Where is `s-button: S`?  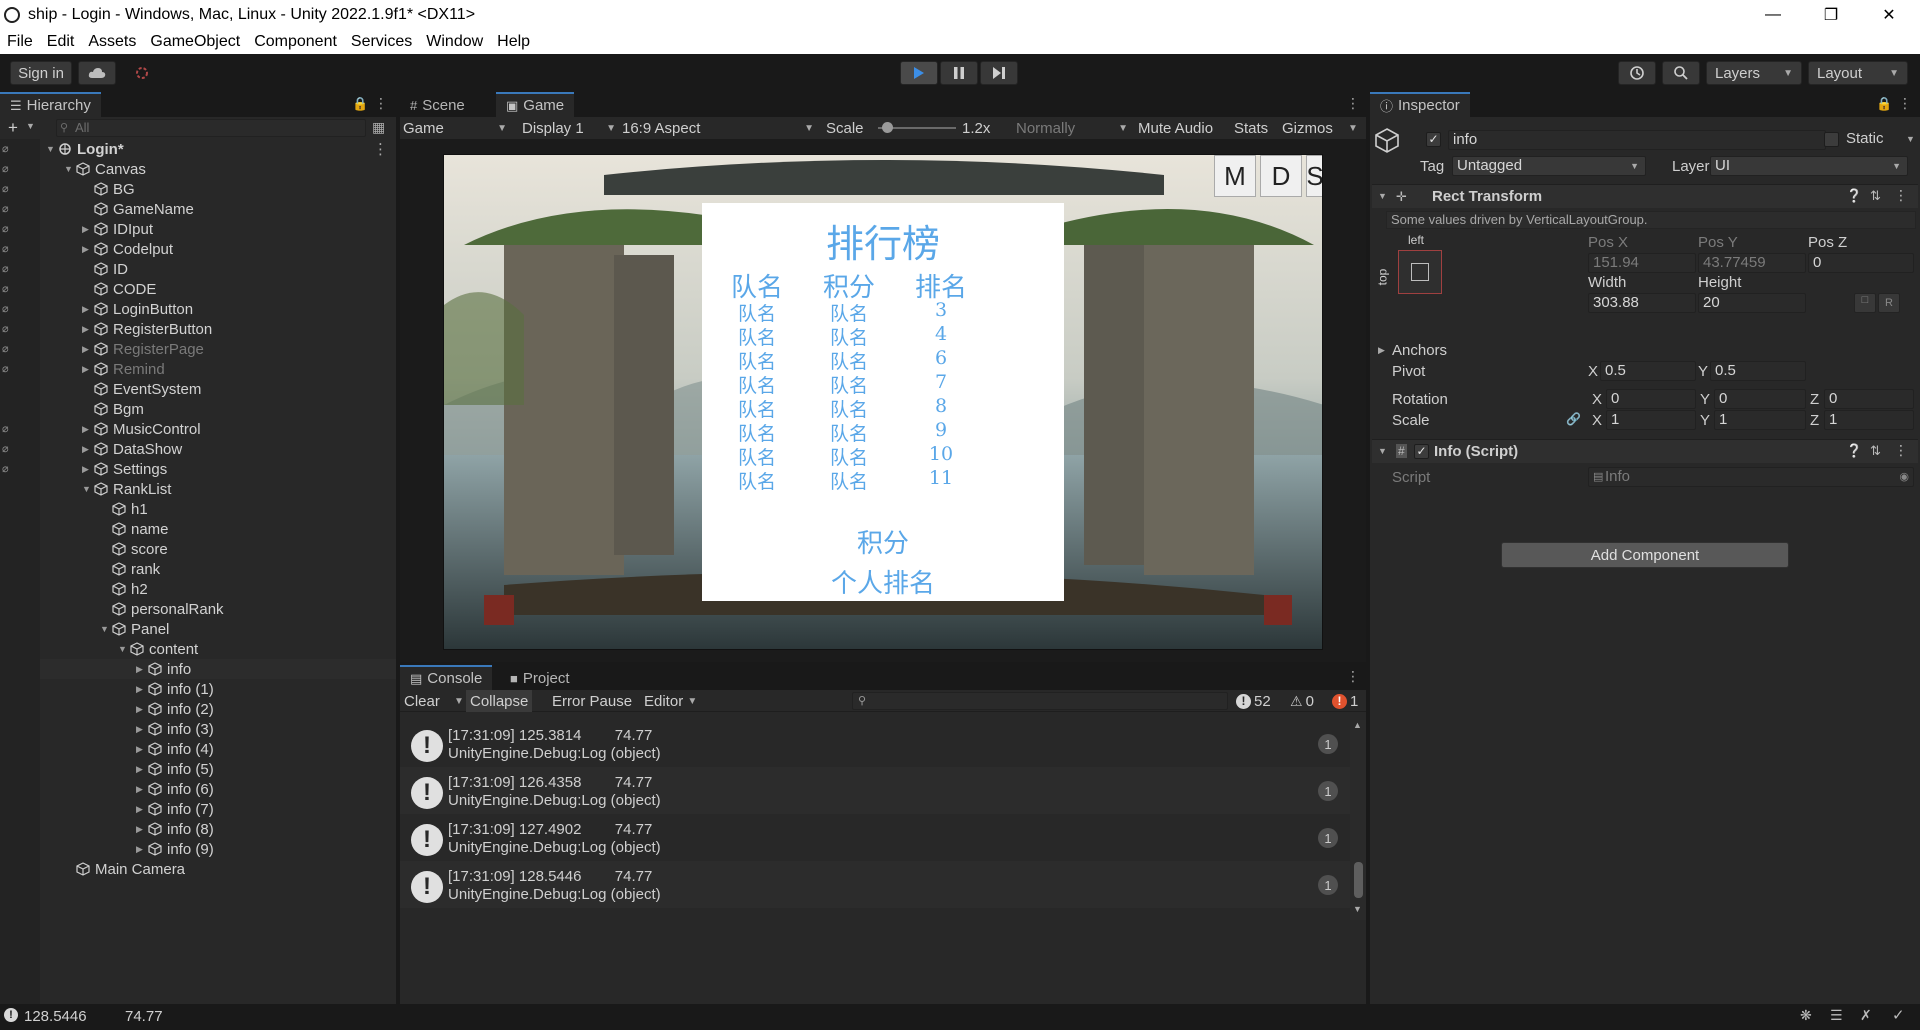
s-button: S is located at coordinates (1314, 176).